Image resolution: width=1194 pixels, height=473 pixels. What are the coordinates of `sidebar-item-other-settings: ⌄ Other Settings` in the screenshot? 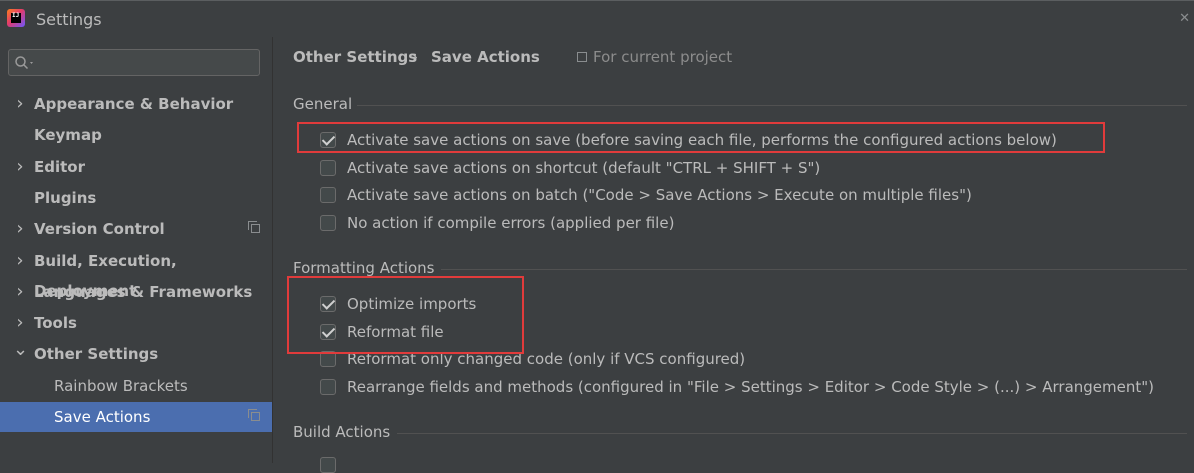 It's located at (136, 354).